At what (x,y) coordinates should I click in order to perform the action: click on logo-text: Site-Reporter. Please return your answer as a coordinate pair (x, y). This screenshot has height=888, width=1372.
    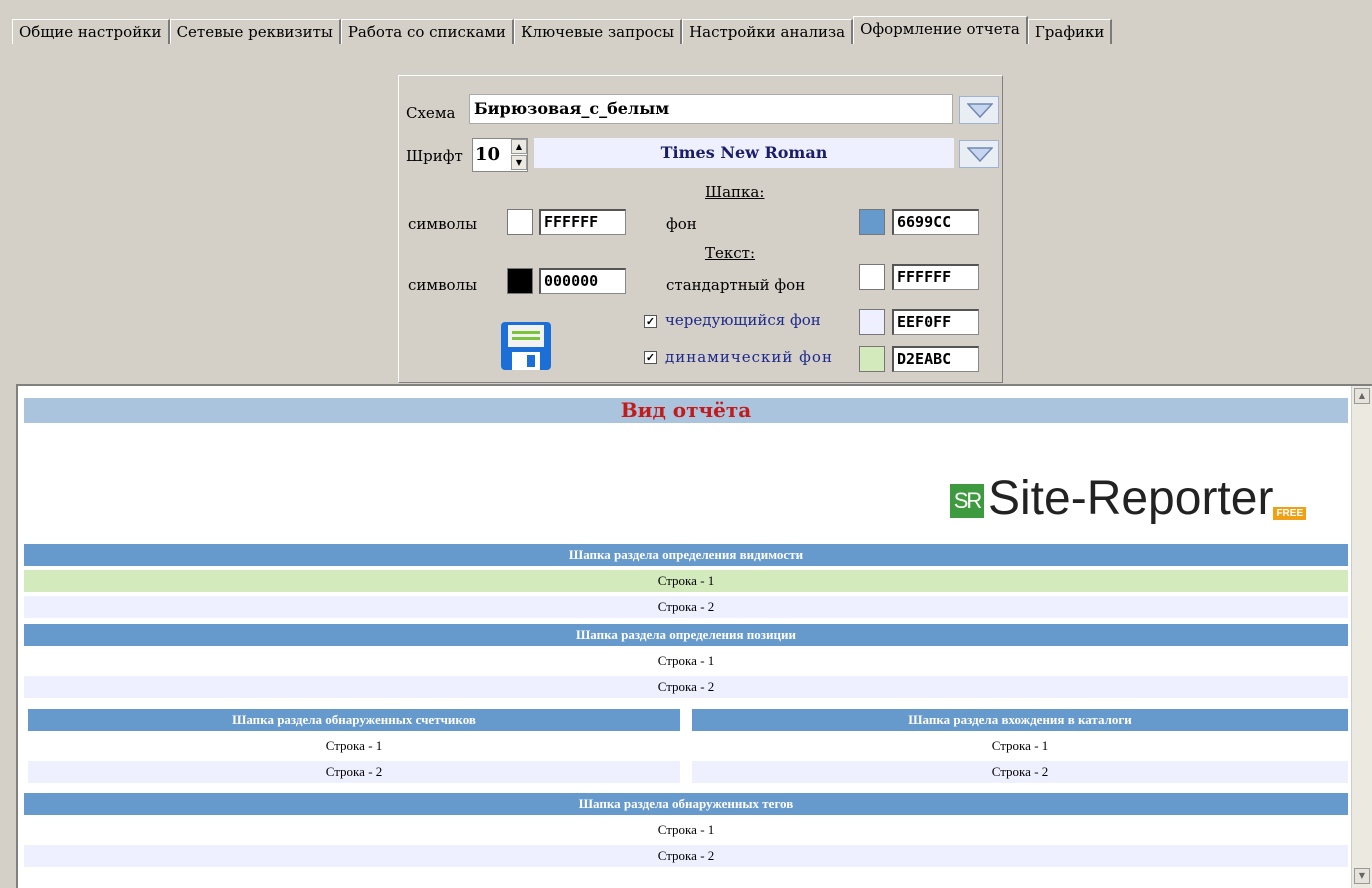
    Looking at the image, I should click on (1131, 498).